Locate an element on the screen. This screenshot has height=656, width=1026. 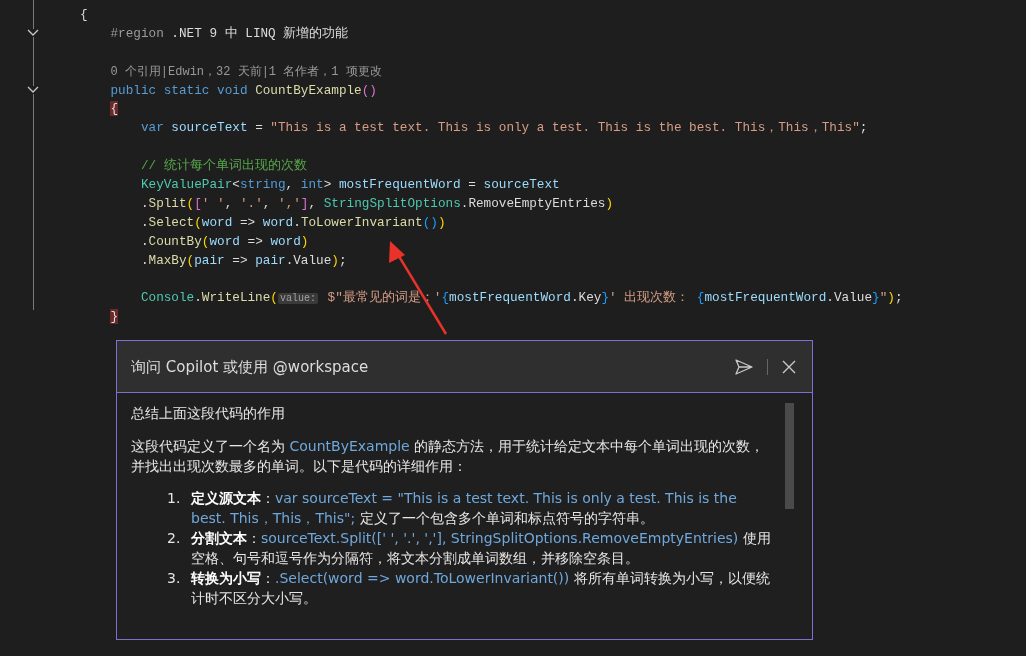
code-token: .Key is located at coordinates (586, 298).